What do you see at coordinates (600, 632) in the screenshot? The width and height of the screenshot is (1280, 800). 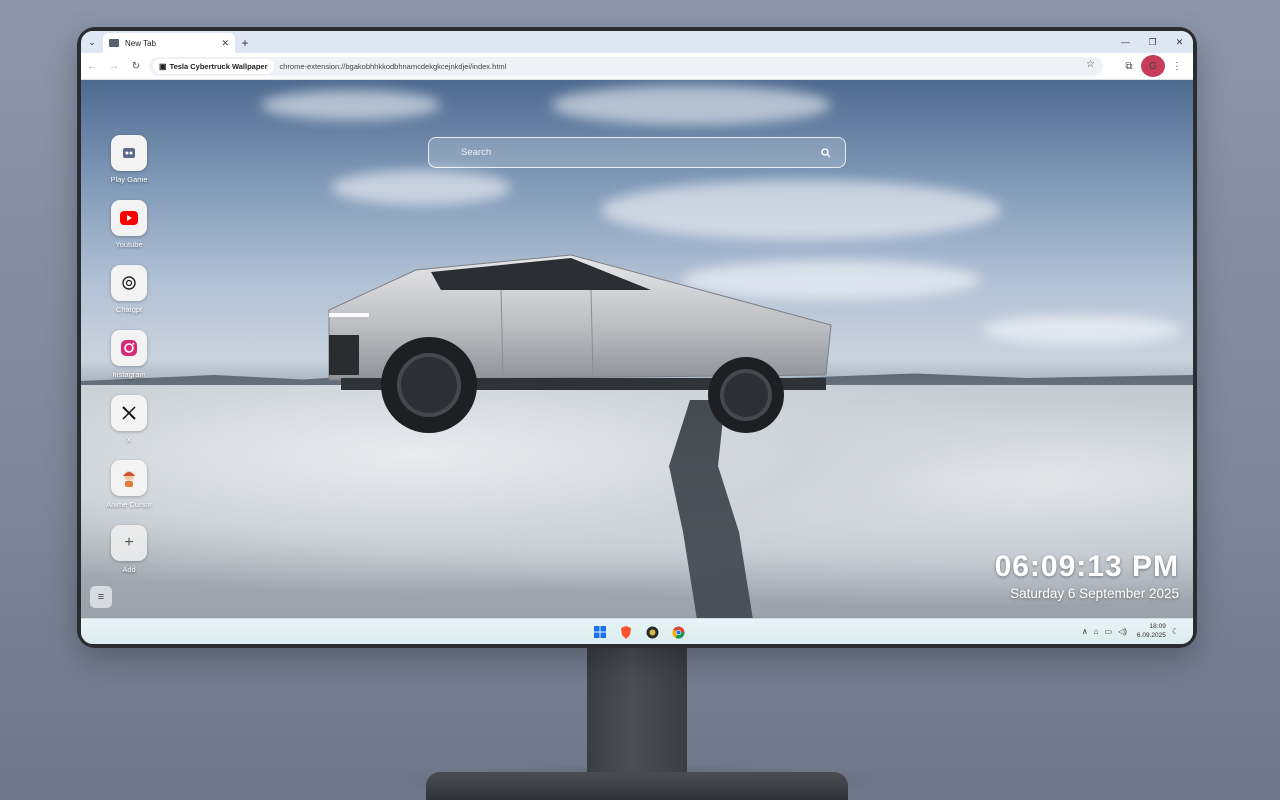 I see `windows-start-icon` at bounding box center [600, 632].